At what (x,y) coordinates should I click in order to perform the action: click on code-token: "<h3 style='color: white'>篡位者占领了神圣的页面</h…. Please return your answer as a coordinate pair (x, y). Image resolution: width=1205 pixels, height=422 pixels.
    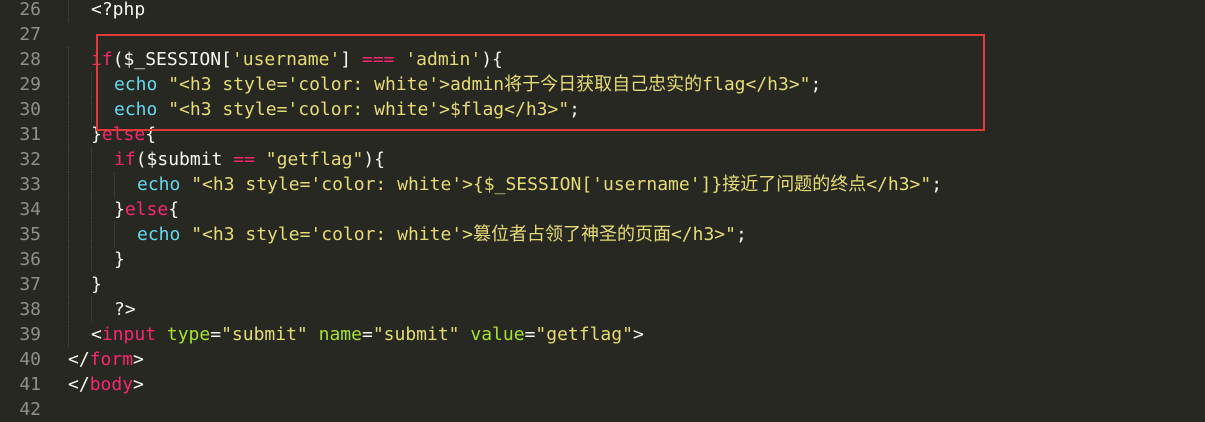
    Looking at the image, I should click on (463, 234).